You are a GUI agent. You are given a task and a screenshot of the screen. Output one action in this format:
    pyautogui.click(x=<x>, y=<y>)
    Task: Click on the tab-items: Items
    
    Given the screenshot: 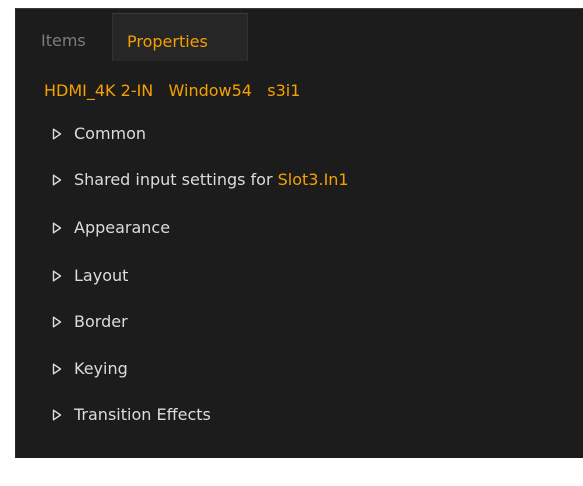 What is the action you would take?
    pyautogui.click(x=63, y=41)
    